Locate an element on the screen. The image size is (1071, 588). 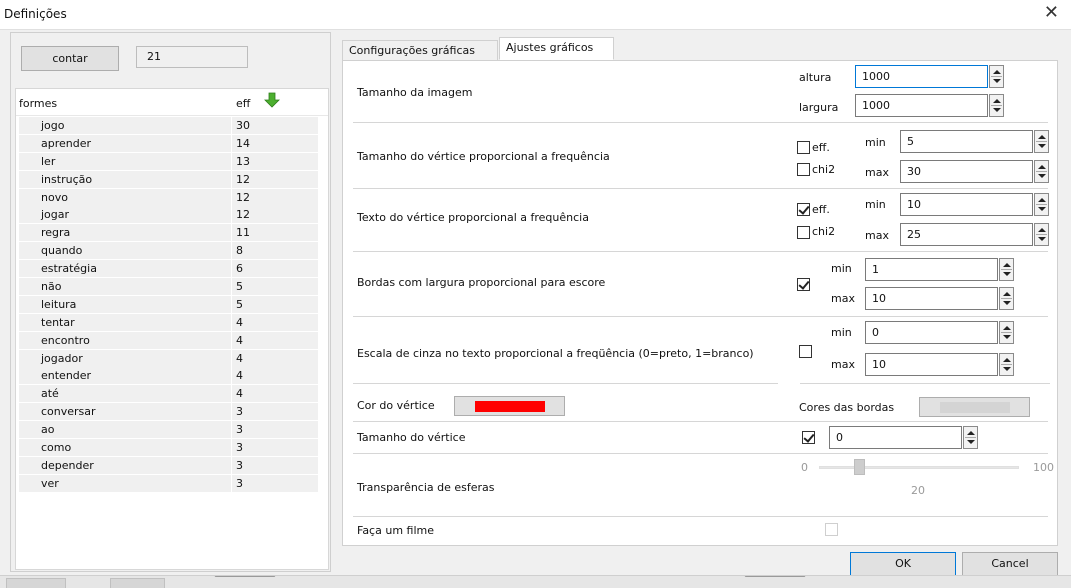
list-item: aprender 14 is located at coordinates (172, 143).